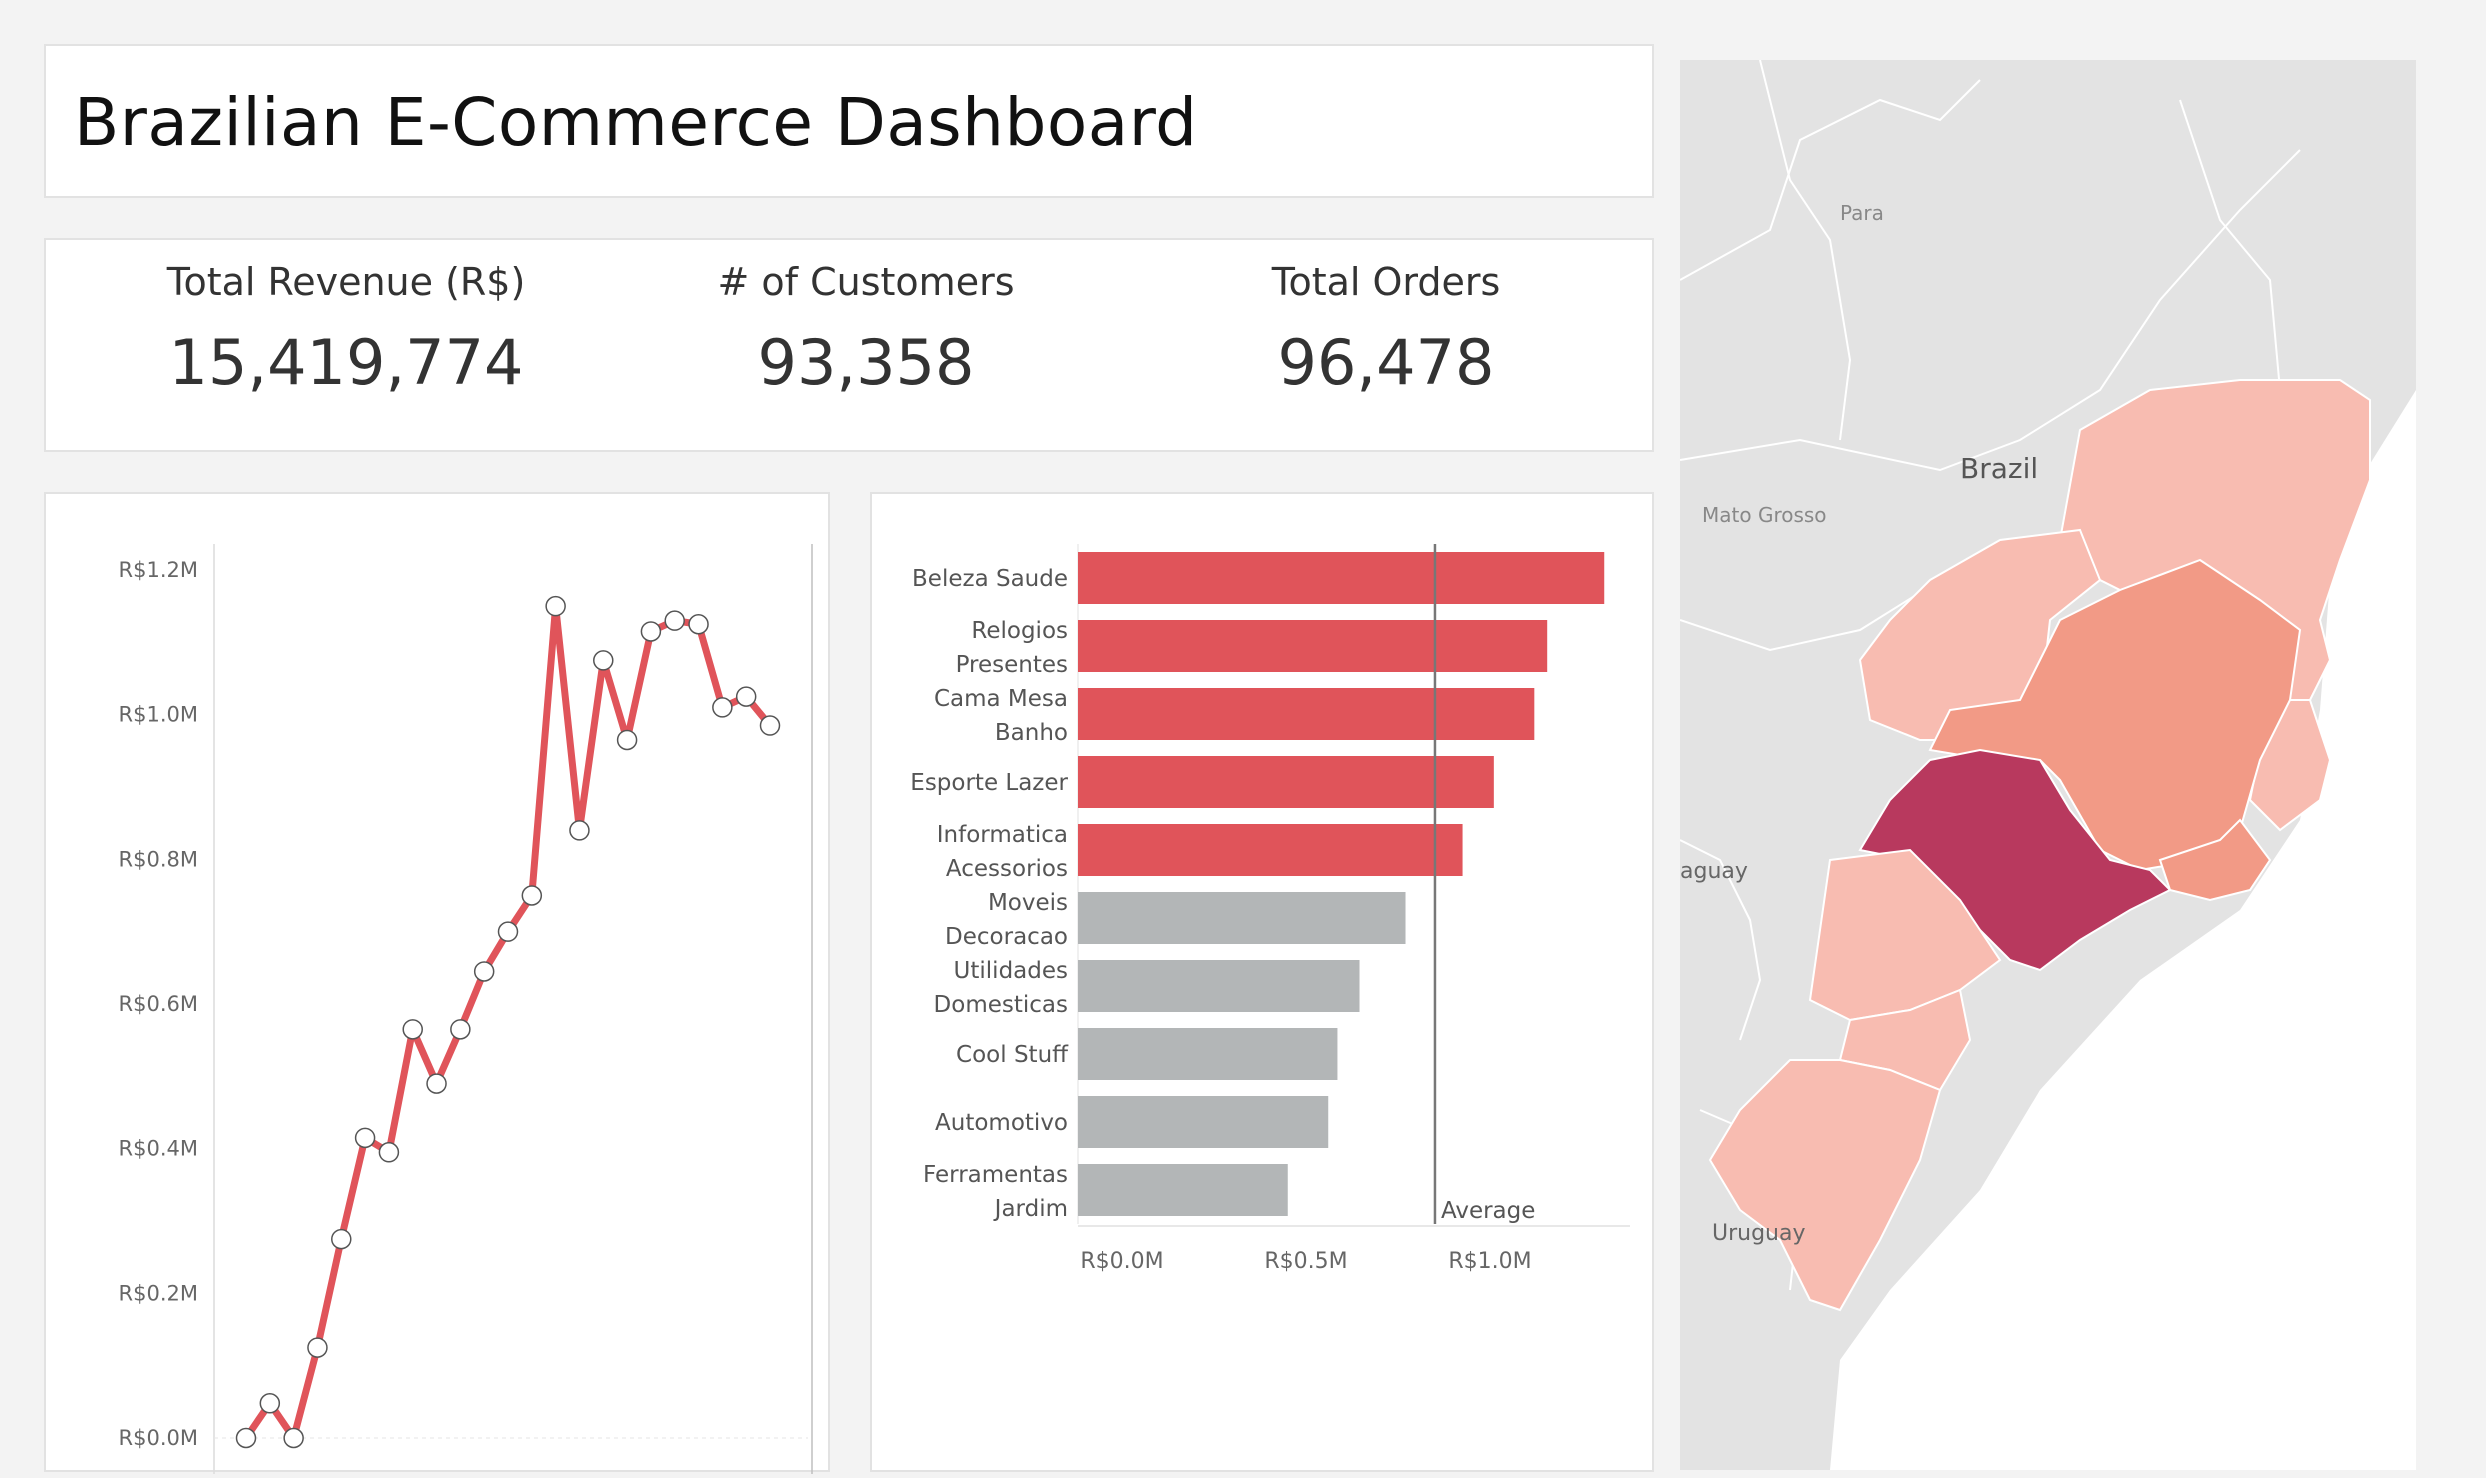 This screenshot has width=2486, height=1478. What do you see at coordinates (158, 1004) in the screenshot?
I see `y-tick-label: R$0.6M` at bounding box center [158, 1004].